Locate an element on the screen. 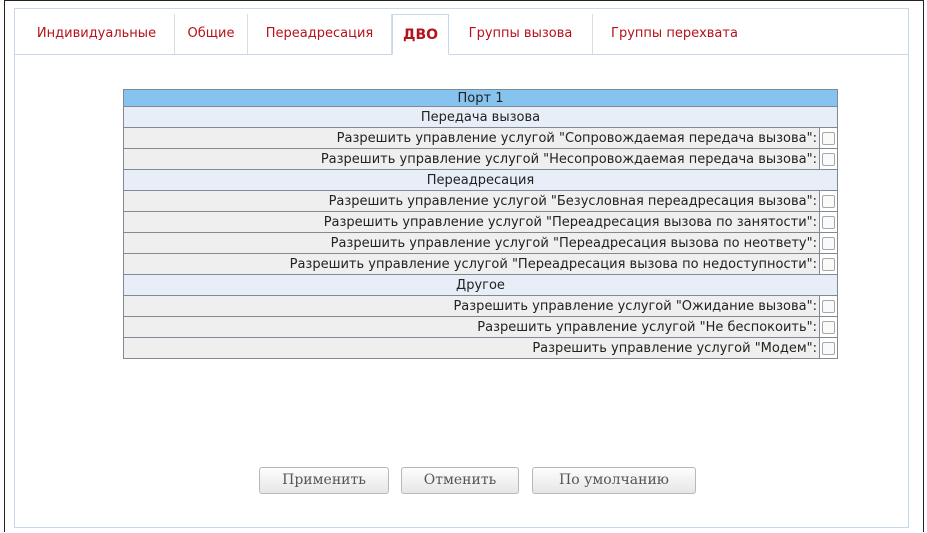 This screenshot has height=533, width=927. section-title-other: Другое is located at coordinates (480, 285).